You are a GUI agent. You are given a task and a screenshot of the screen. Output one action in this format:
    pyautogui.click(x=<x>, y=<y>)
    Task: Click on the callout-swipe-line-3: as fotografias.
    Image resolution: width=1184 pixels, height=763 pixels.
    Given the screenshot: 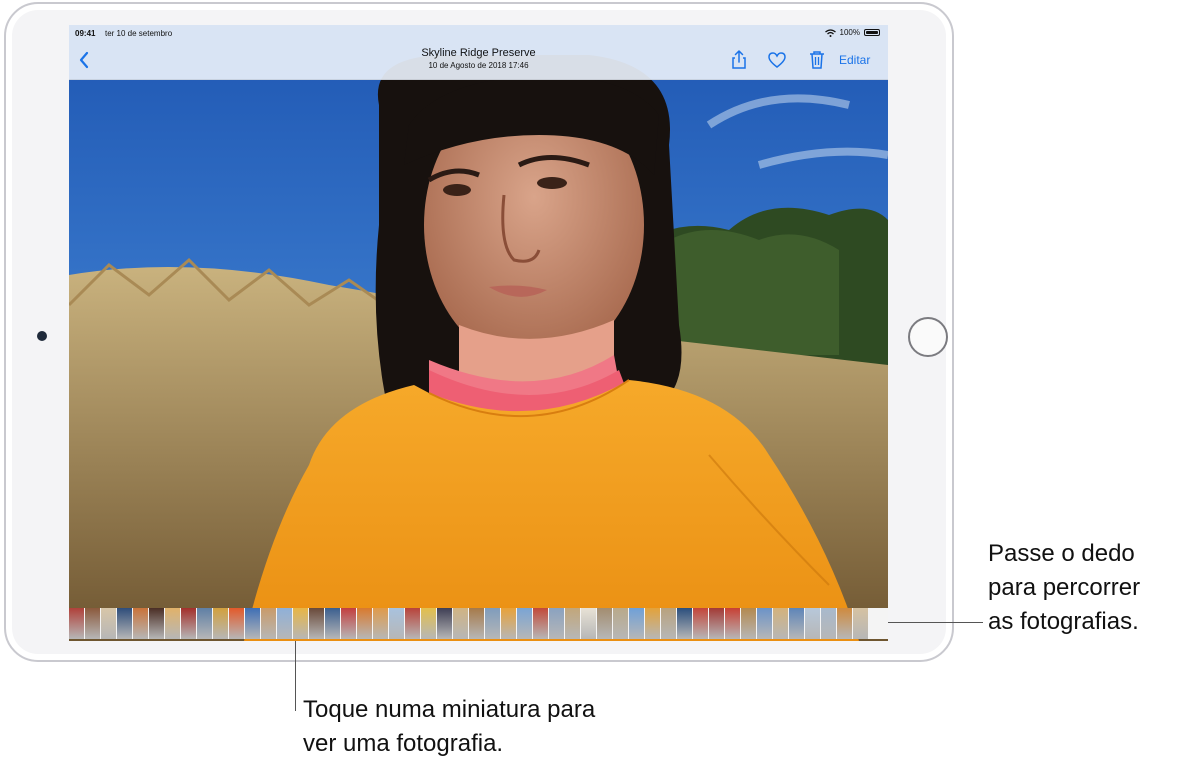 What is the action you would take?
    pyautogui.click(x=1063, y=621)
    